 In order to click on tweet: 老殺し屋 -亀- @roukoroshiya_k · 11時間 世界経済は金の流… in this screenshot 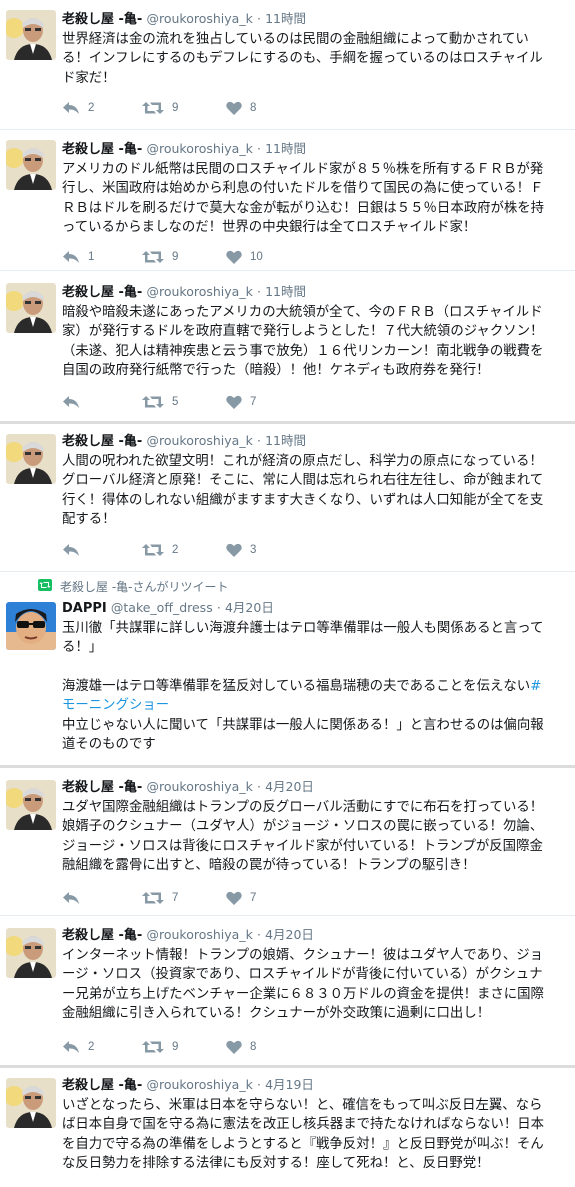, I will do `click(287, 65)`.